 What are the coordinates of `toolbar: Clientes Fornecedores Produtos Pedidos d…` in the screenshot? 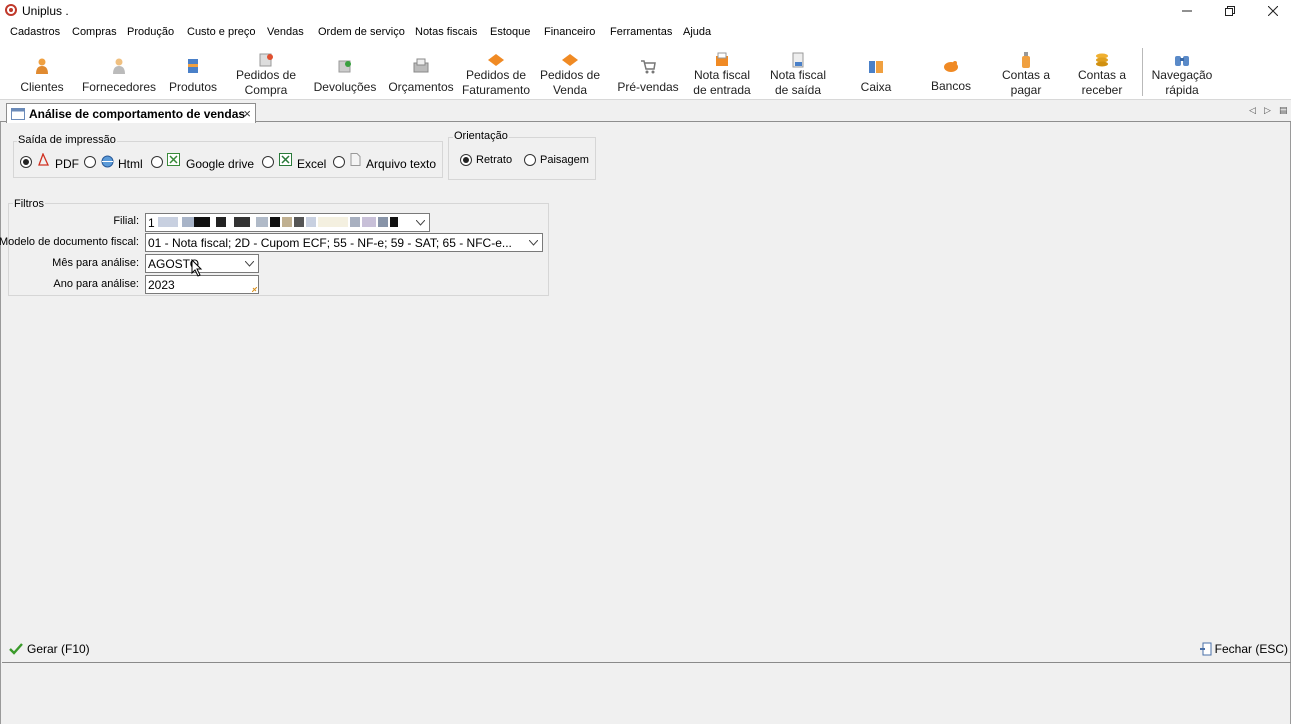 It's located at (645, 71).